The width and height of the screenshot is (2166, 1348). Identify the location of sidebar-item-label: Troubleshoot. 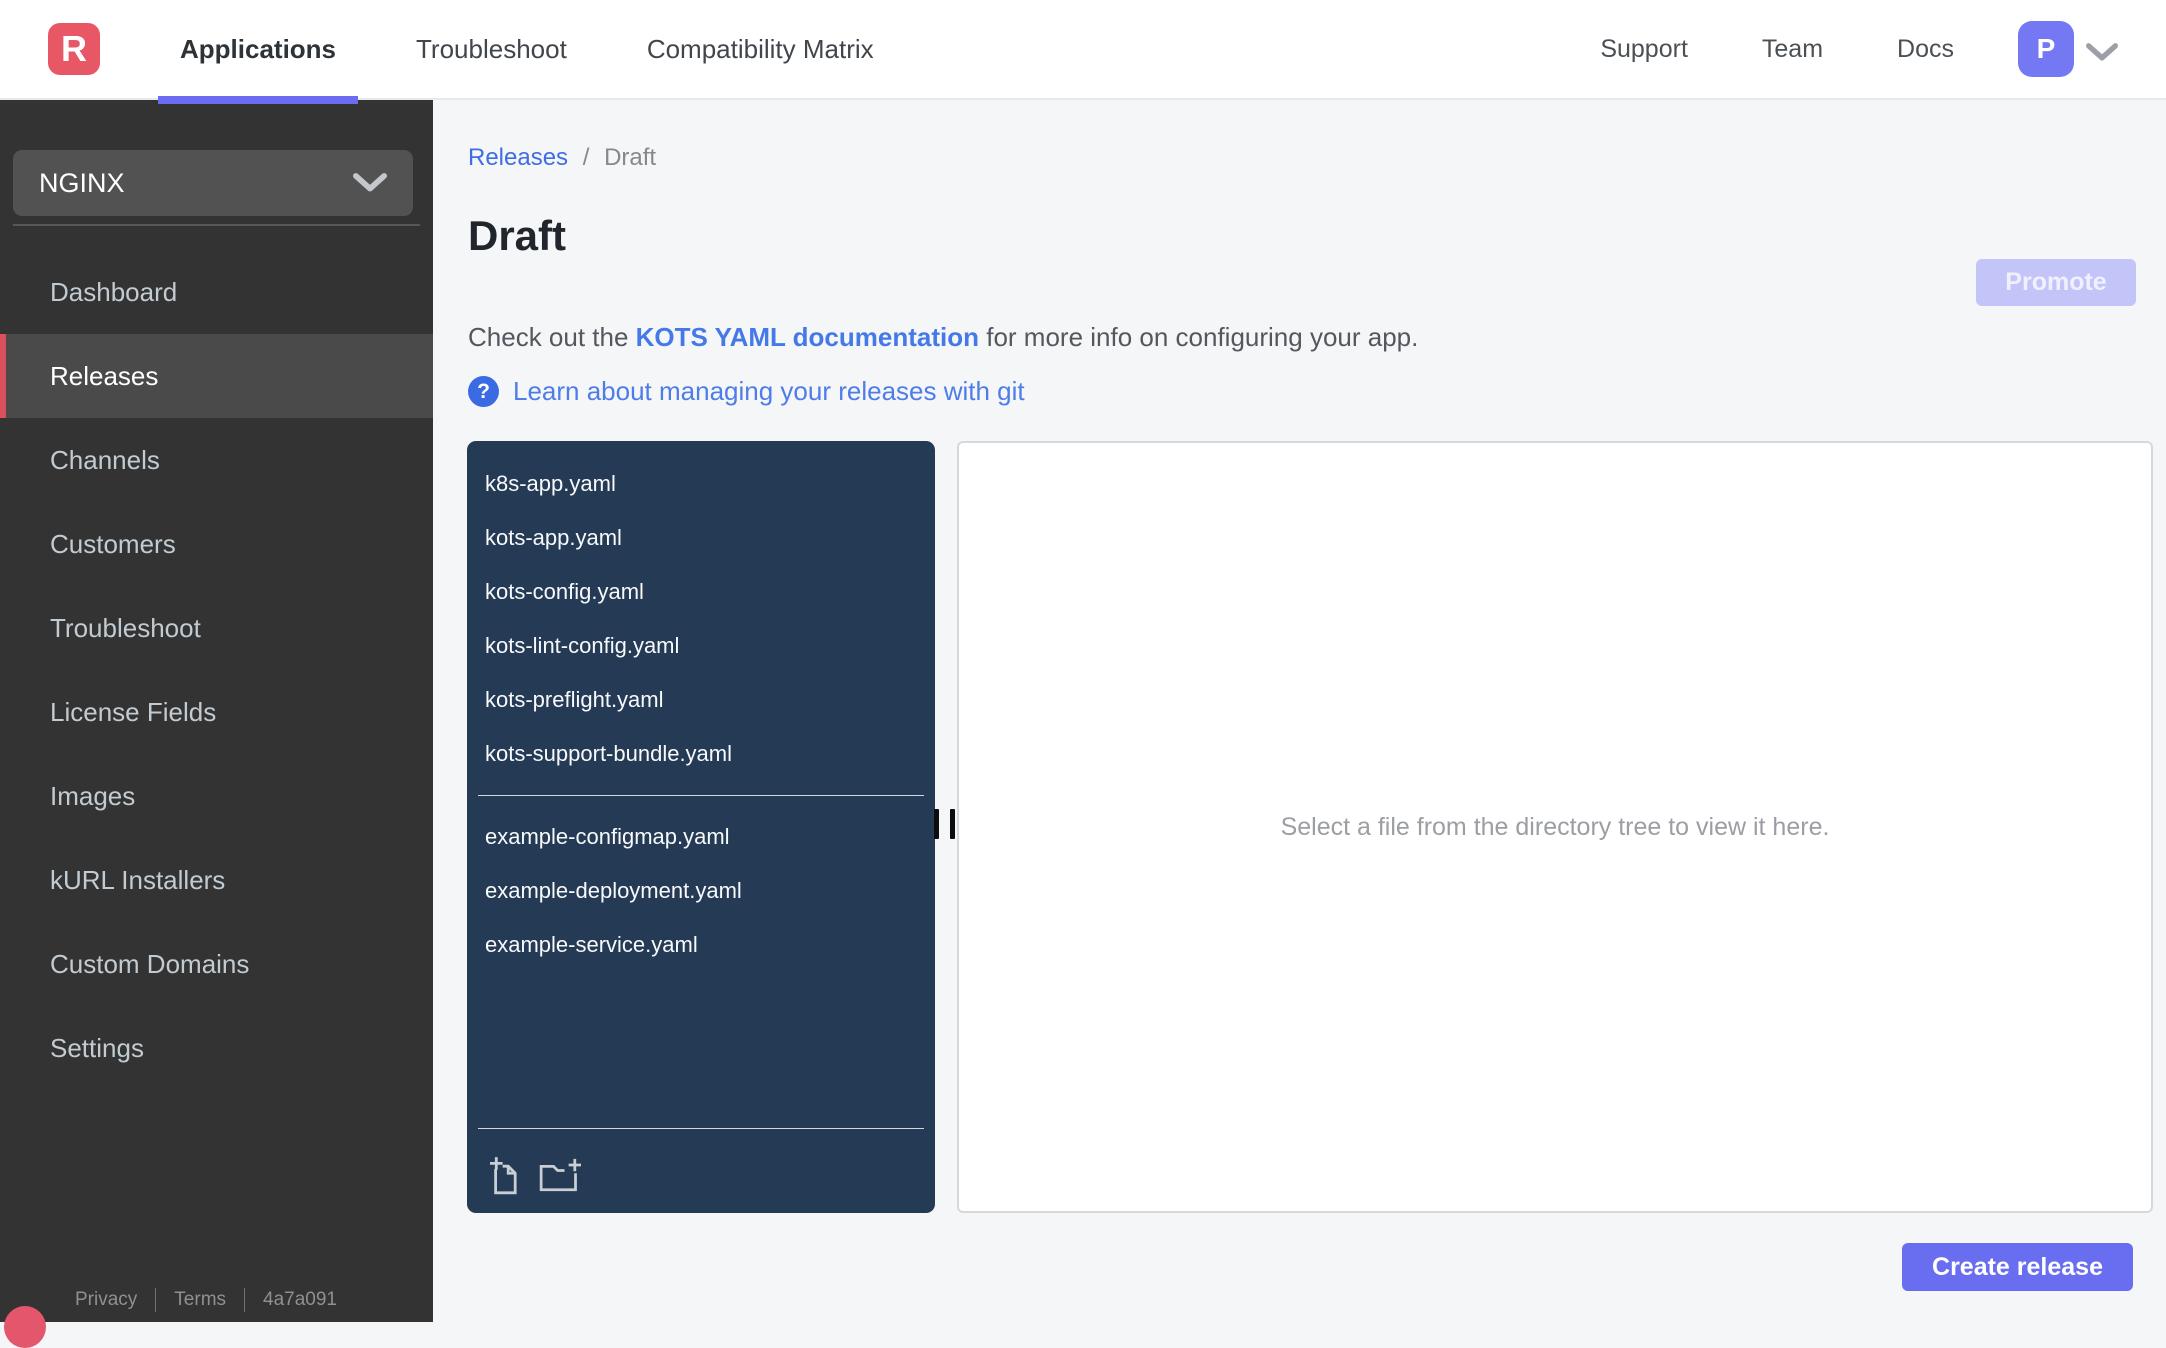
(125, 628).